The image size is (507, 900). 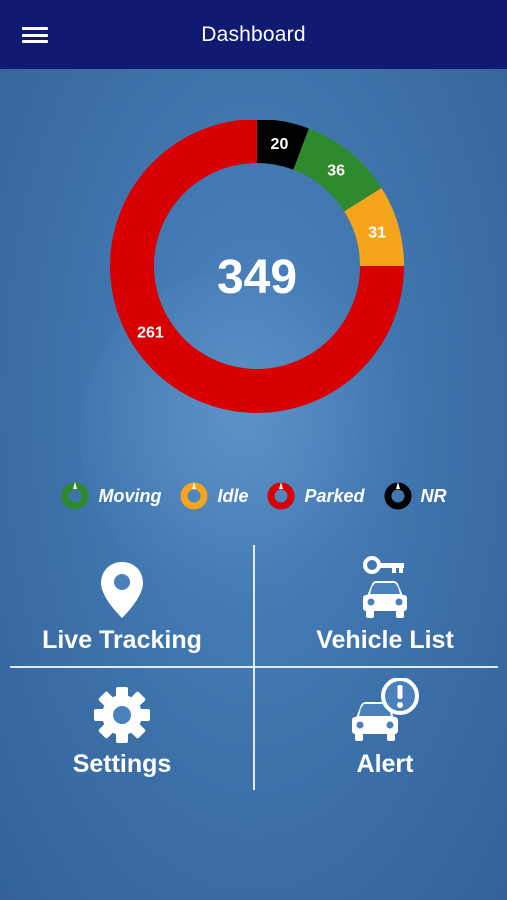 I want to click on donut-label-idle: 31, so click(x=377, y=232).